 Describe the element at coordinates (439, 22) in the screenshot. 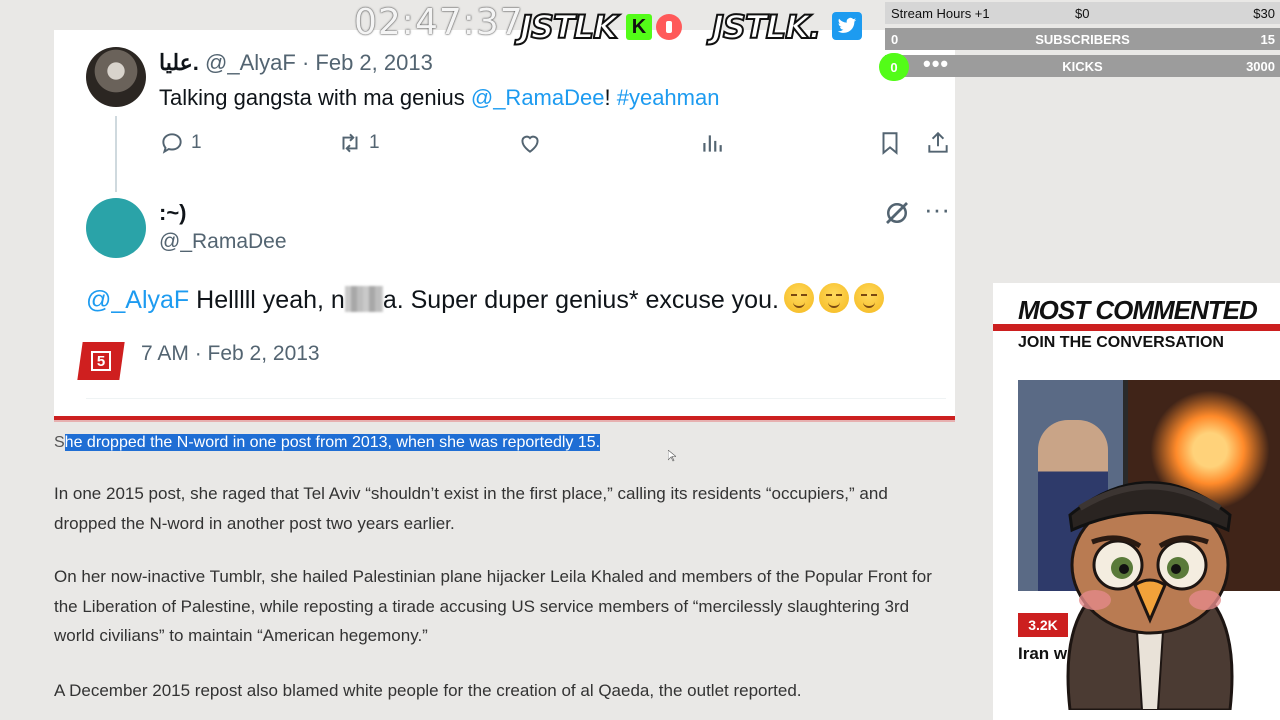

I see `stream-clock: 02:47:37` at that location.